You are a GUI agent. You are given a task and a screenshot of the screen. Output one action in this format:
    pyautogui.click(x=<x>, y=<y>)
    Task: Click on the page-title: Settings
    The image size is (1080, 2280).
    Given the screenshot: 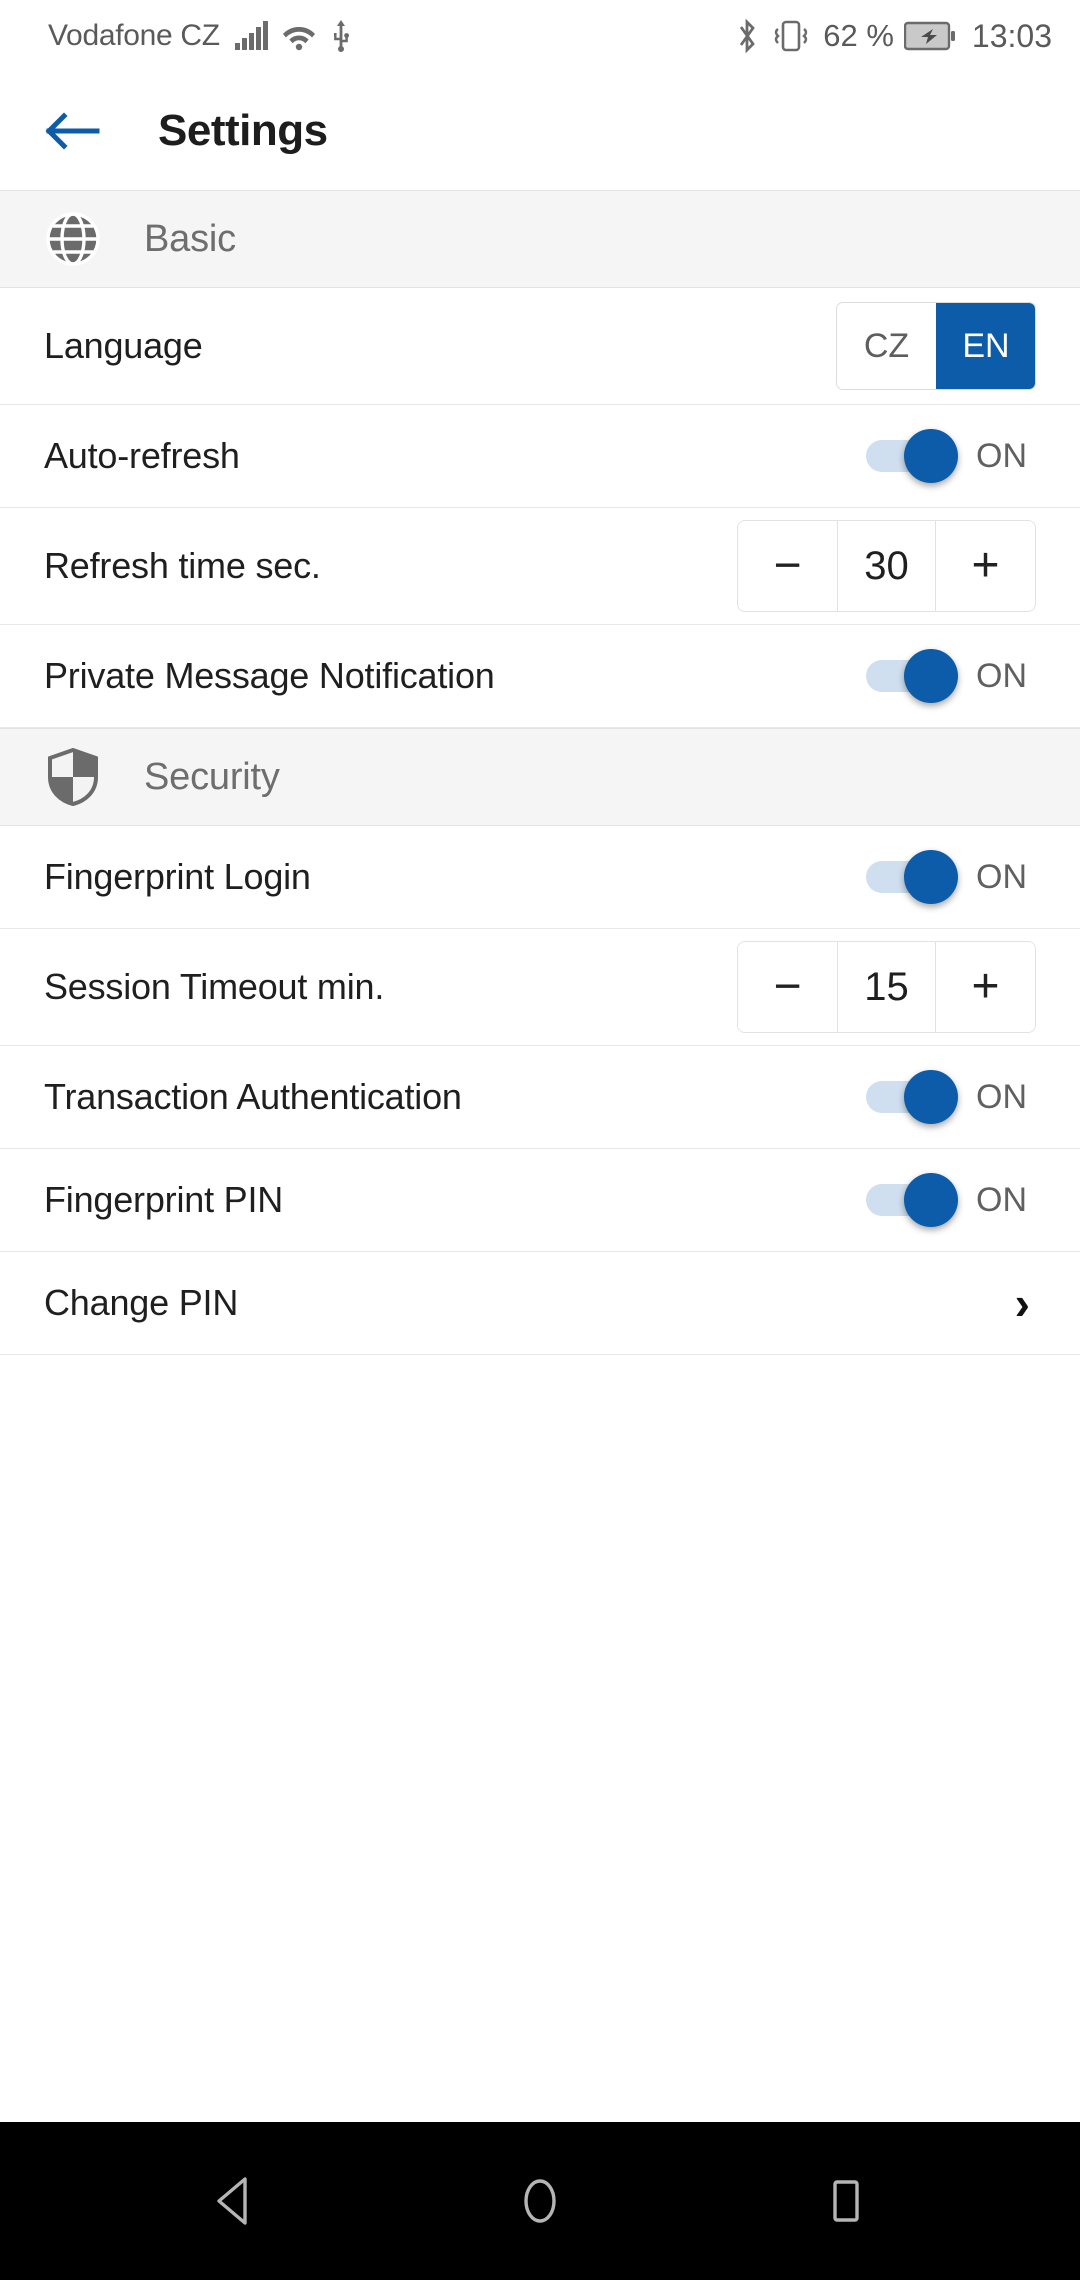 What is the action you would take?
    pyautogui.click(x=243, y=130)
    